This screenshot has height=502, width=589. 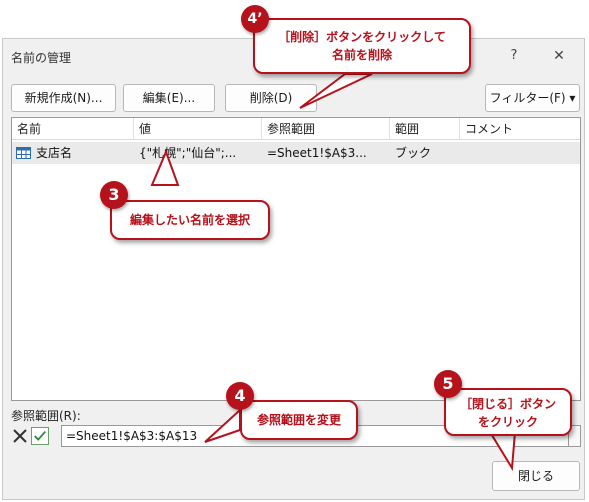 I want to click on step-4-badge: 4, so click(x=240, y=396).